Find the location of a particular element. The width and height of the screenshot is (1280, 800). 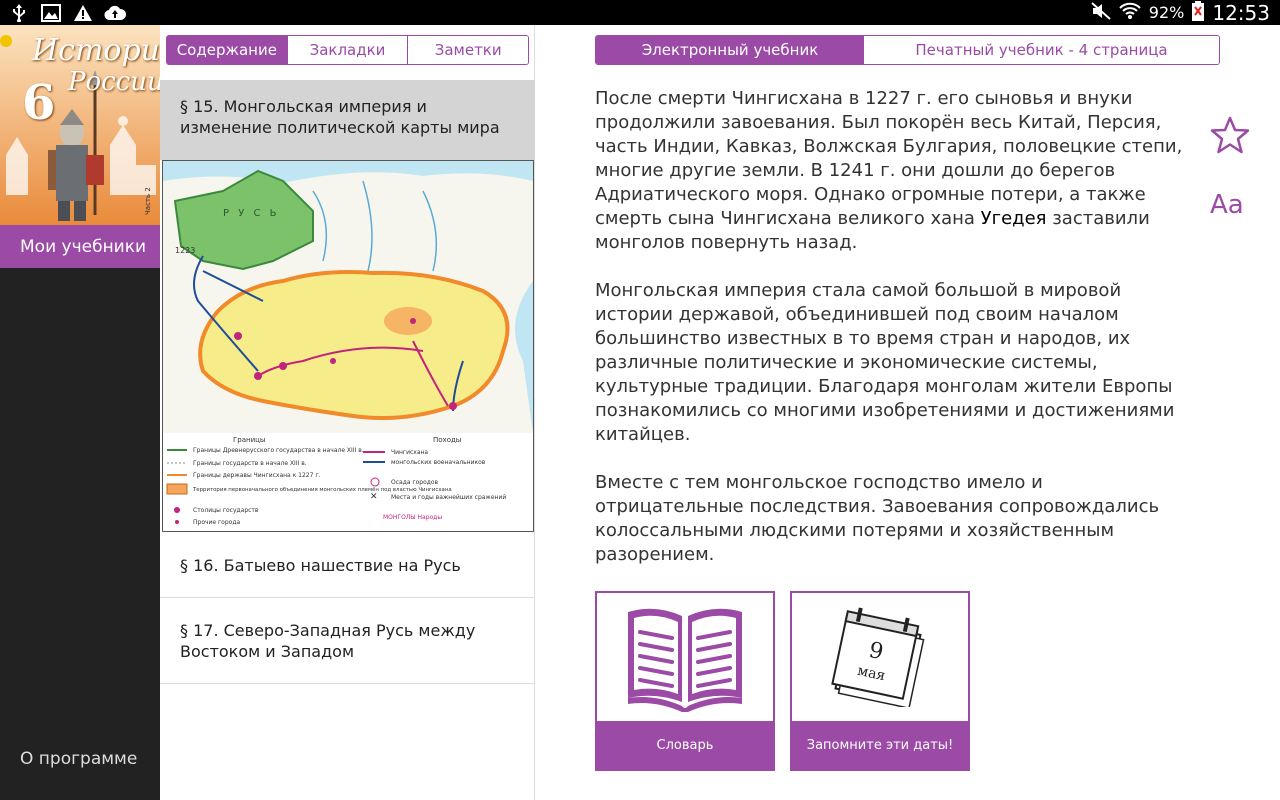

toc-tabs: Содержание Закладки Заметки is located at coordinates (347, 50).